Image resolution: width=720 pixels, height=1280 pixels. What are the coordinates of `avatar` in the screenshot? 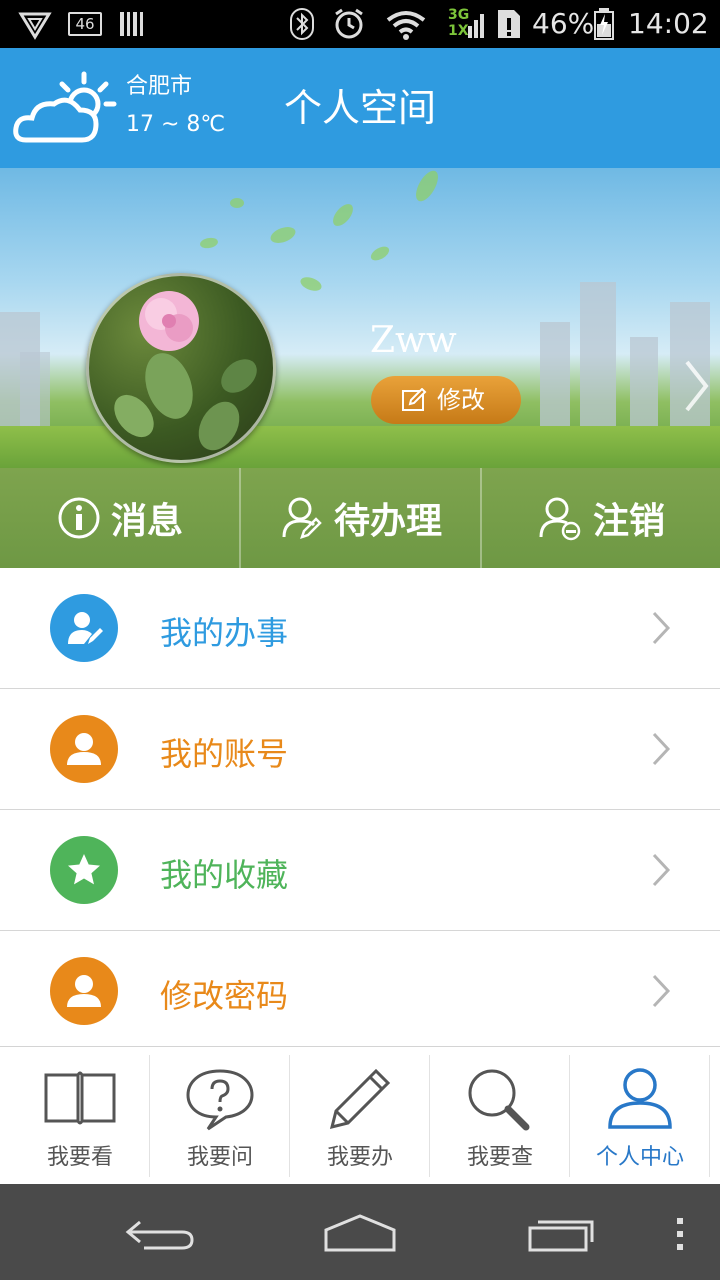 It's located at (181, 368).